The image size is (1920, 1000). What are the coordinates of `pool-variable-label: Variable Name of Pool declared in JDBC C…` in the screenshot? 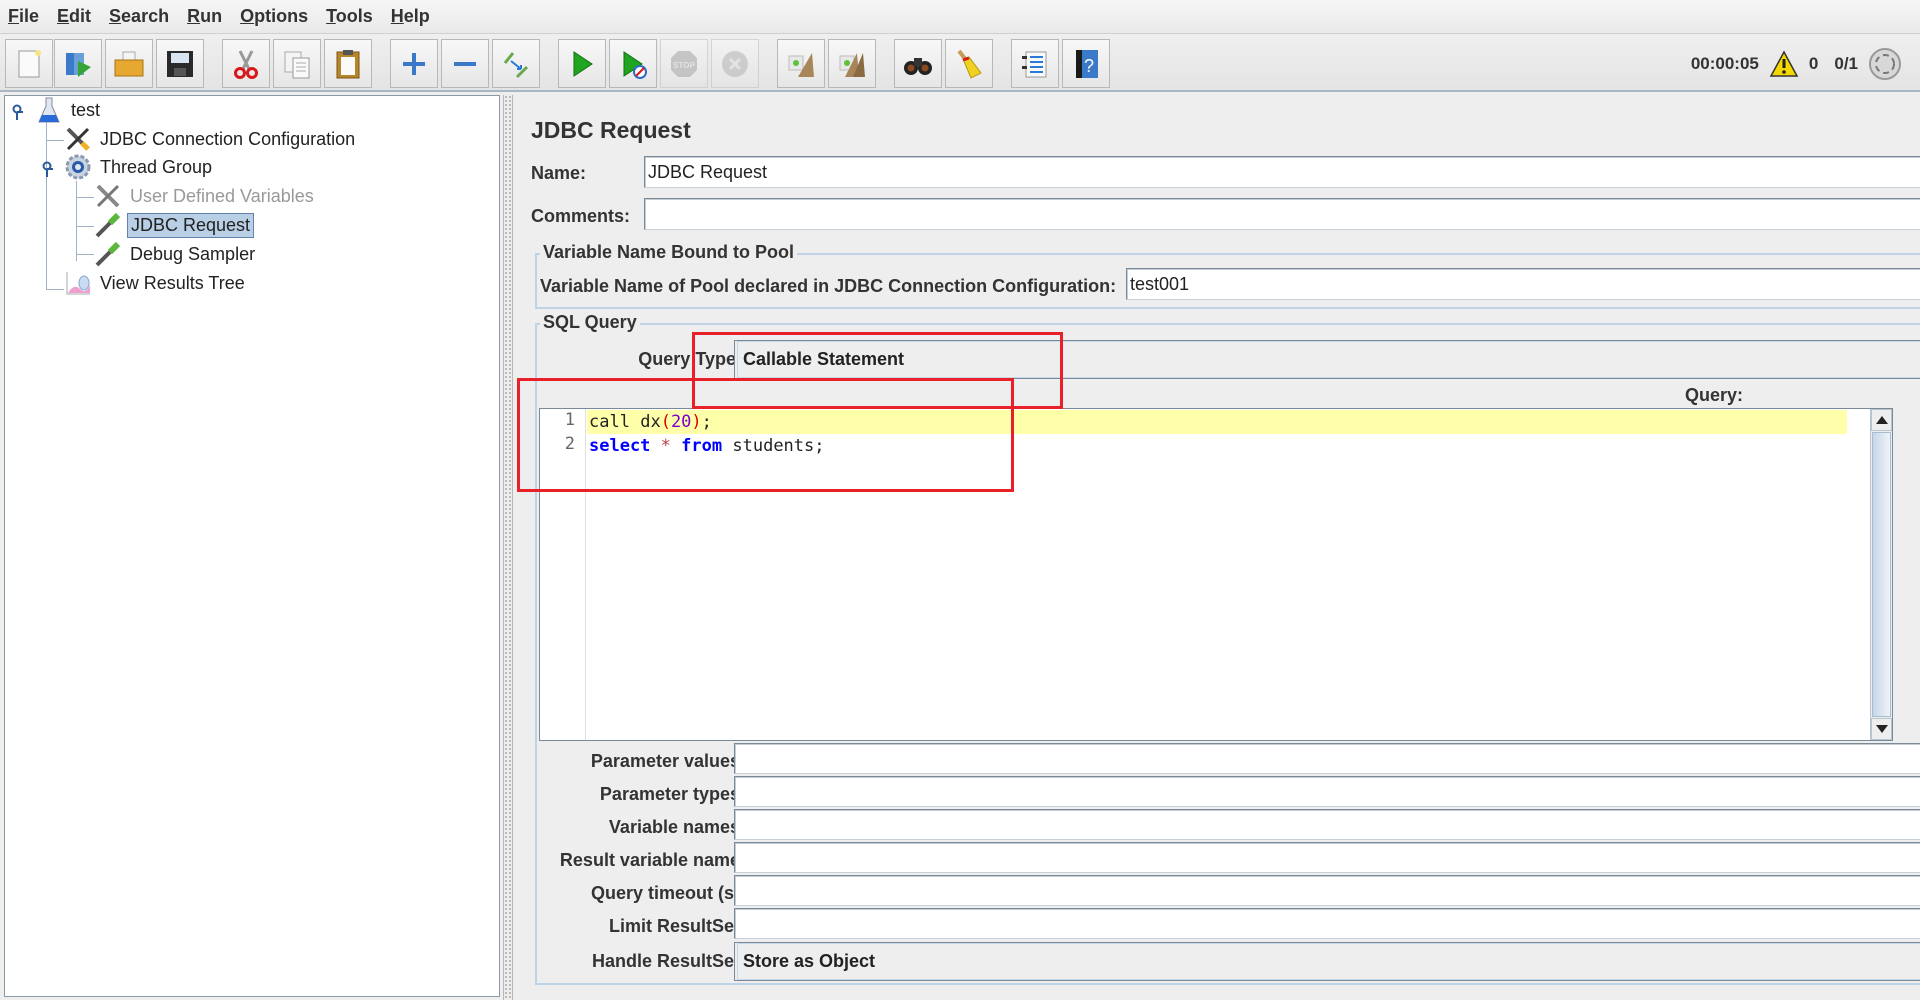 It's located at (828, 286).